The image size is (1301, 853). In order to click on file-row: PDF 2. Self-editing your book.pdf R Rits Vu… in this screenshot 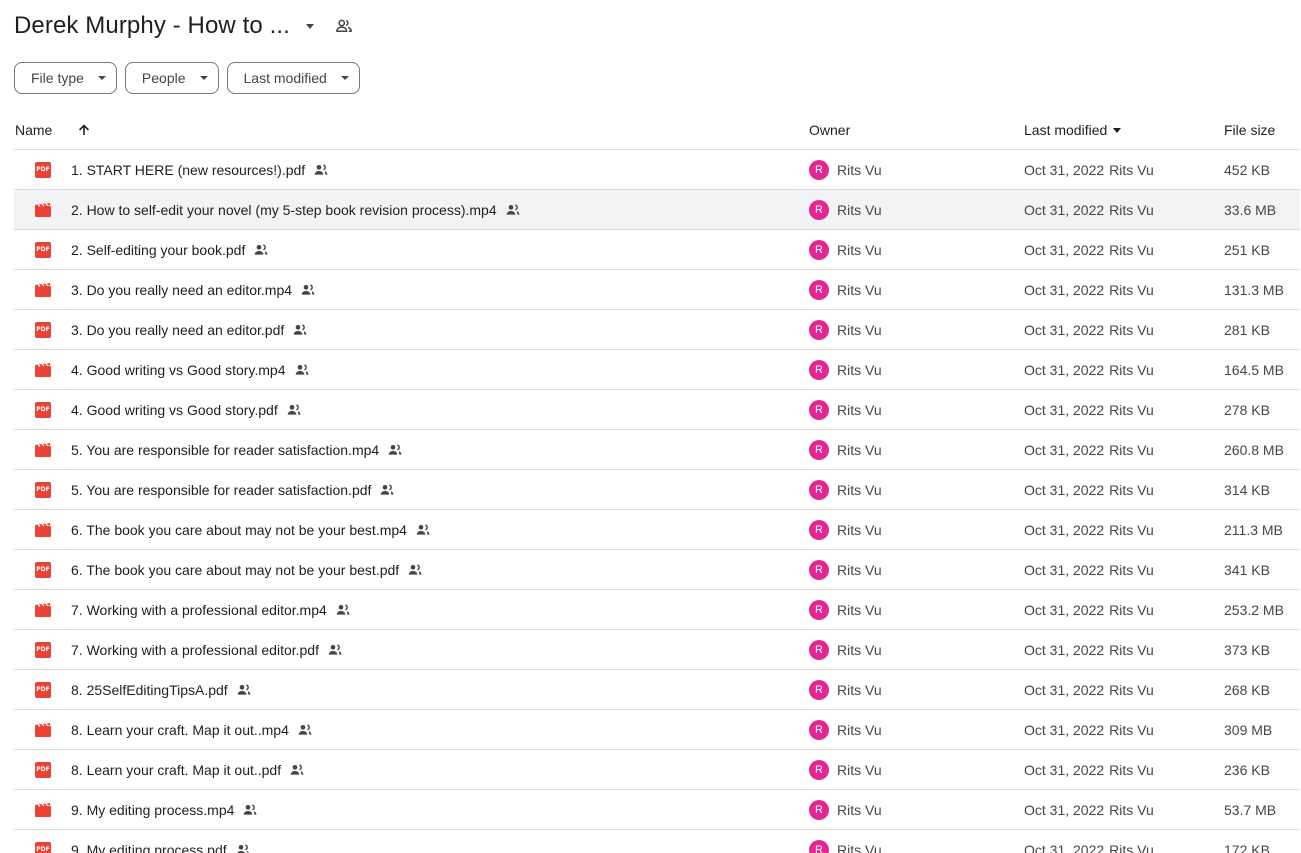, I will do `click(657, 250)`.